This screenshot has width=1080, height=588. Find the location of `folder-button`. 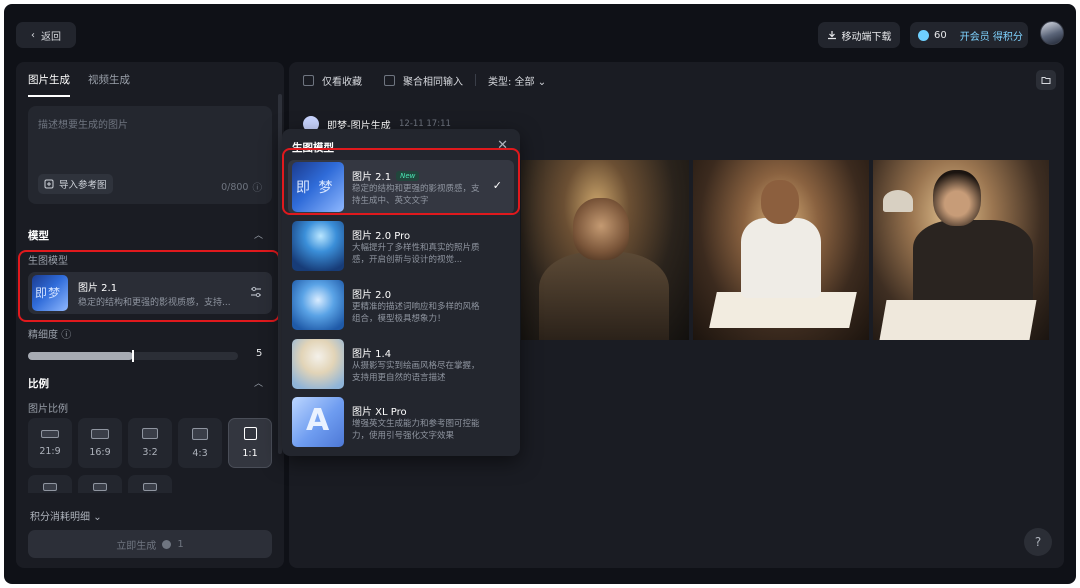

folder-button is located at coordinates (1046, 80).